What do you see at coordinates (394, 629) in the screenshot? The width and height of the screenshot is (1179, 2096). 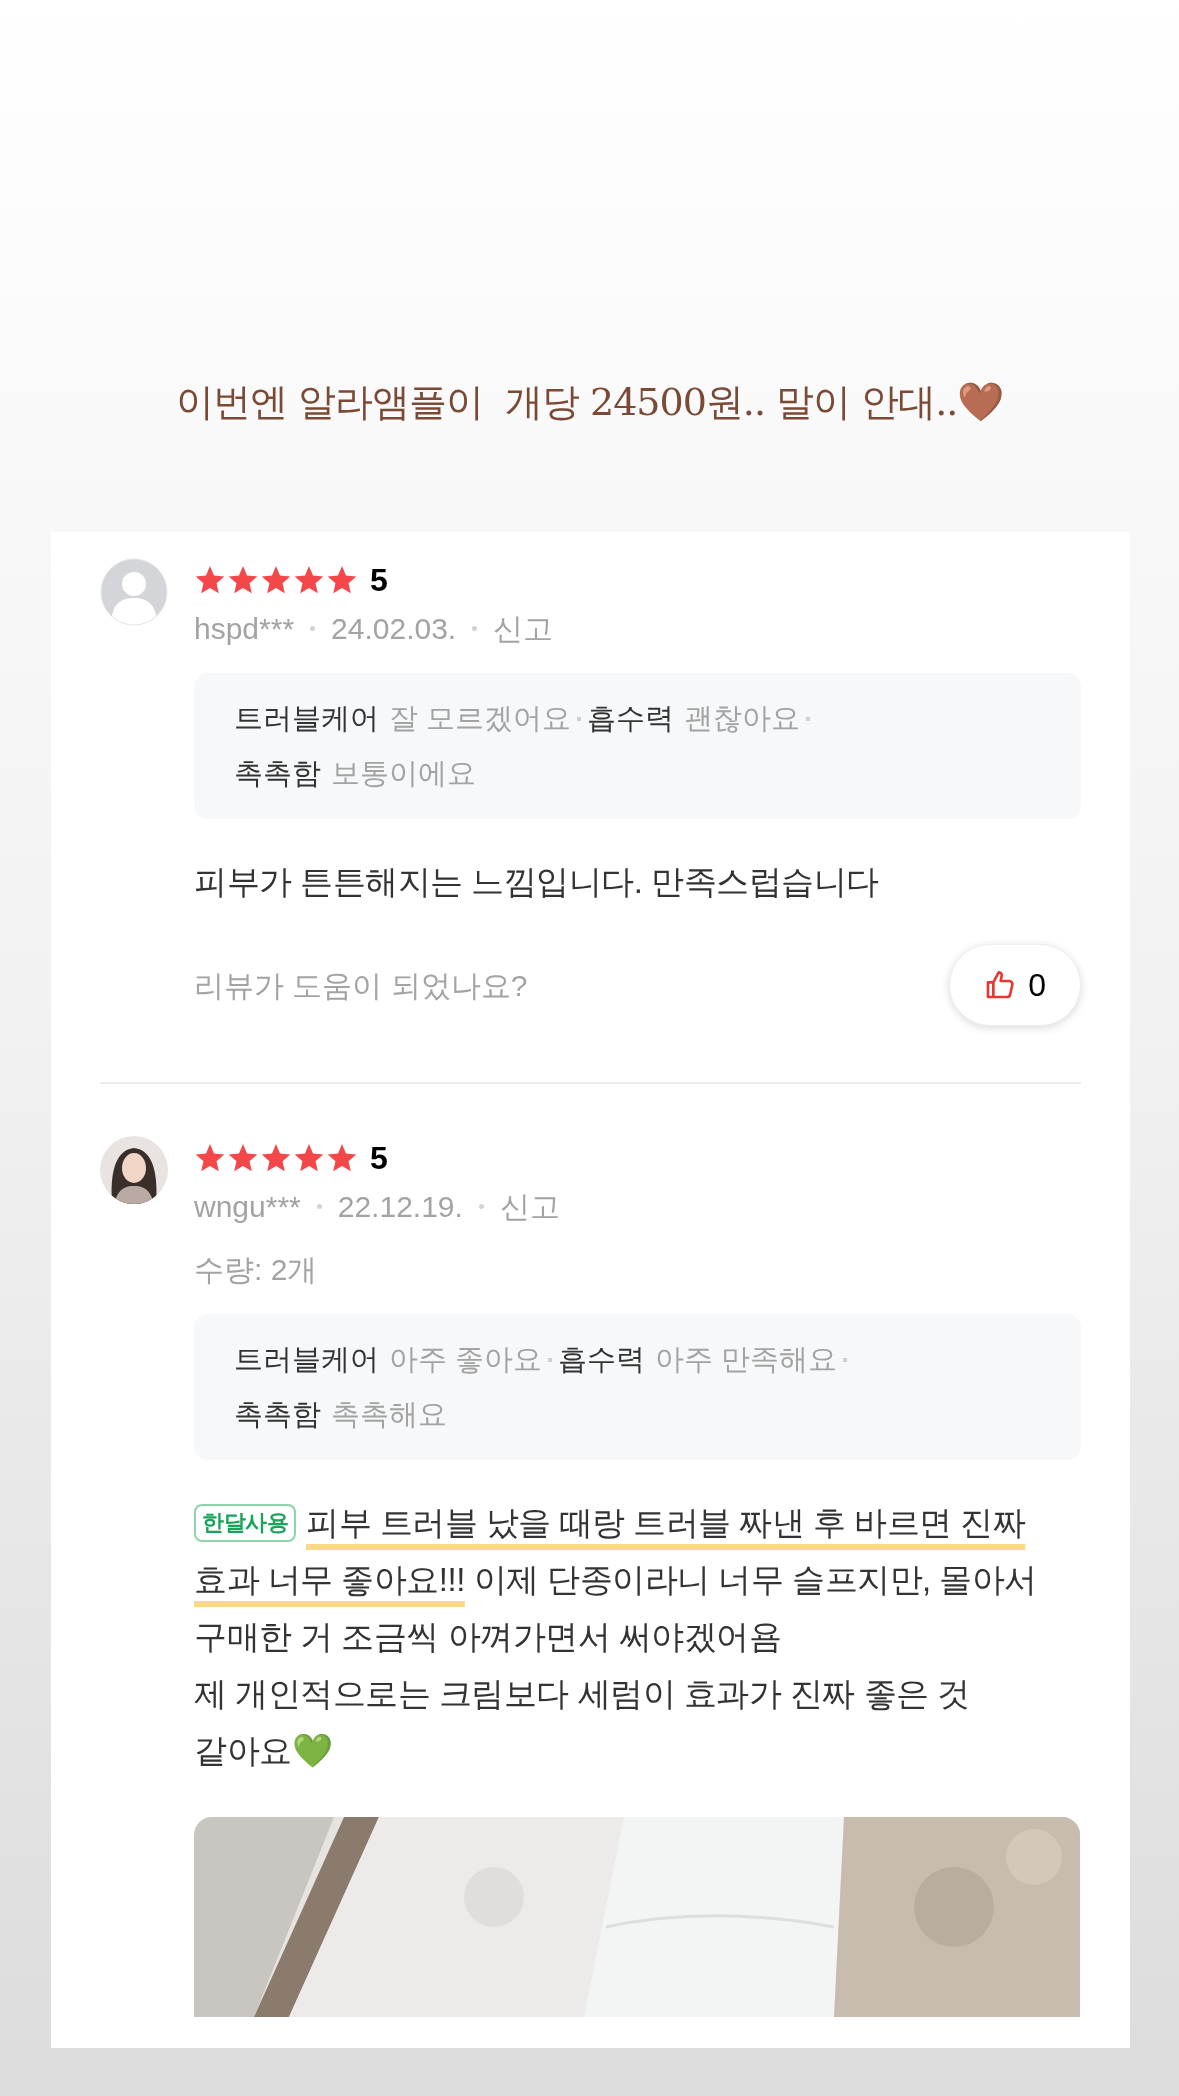 I see `review-date: 24.02.03.` at bounding box center [394, 629].